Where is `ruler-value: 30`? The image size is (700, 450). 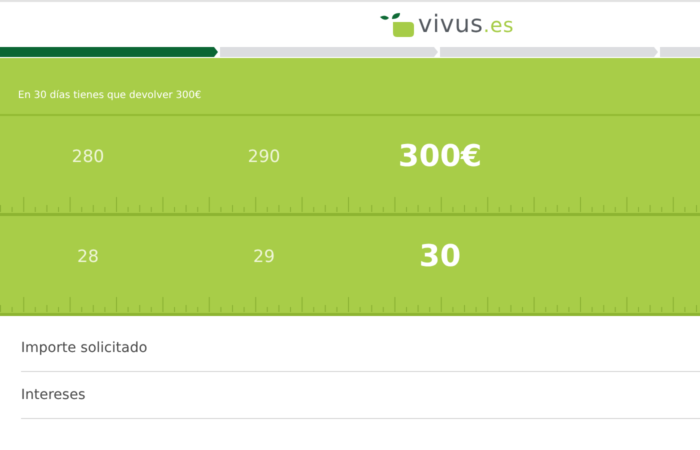
ruler-value: 30 is located at coordinates (440, 256).